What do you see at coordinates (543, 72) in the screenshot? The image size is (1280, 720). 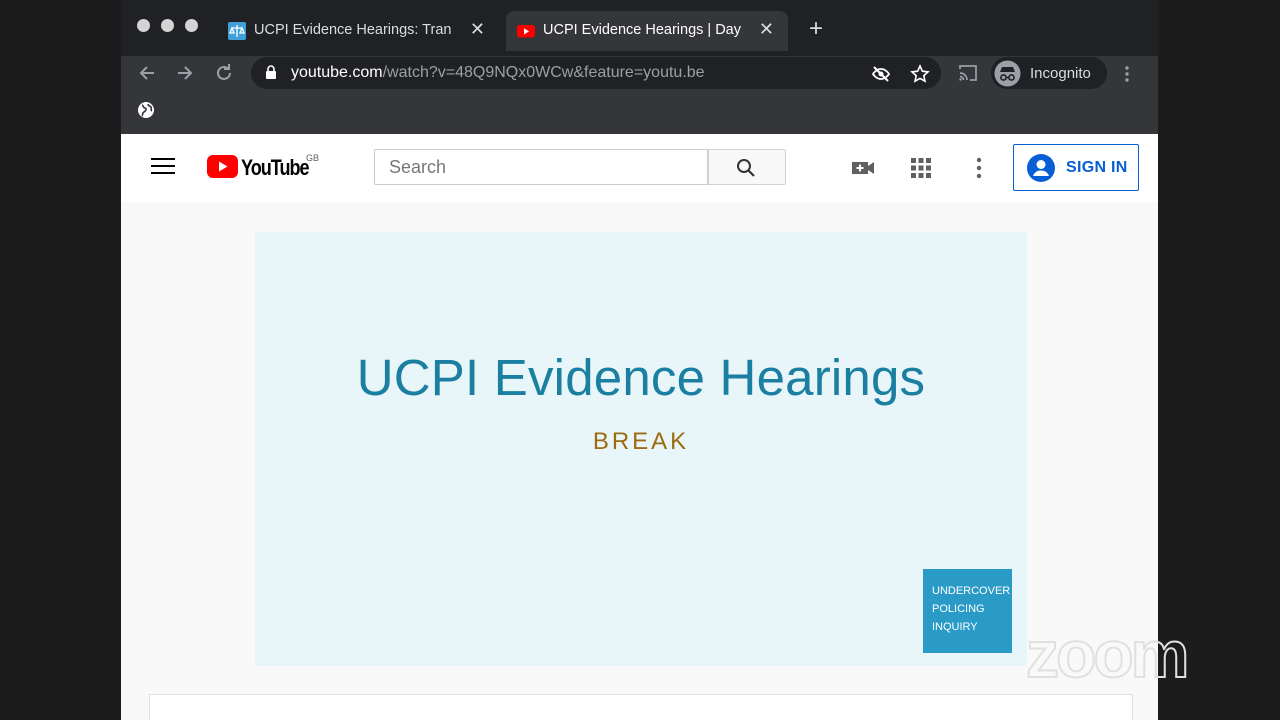 I see `url-path: /watch?v=48Q9NQx0WCw&feature=youtu.be` at bounding box center [543, 72].